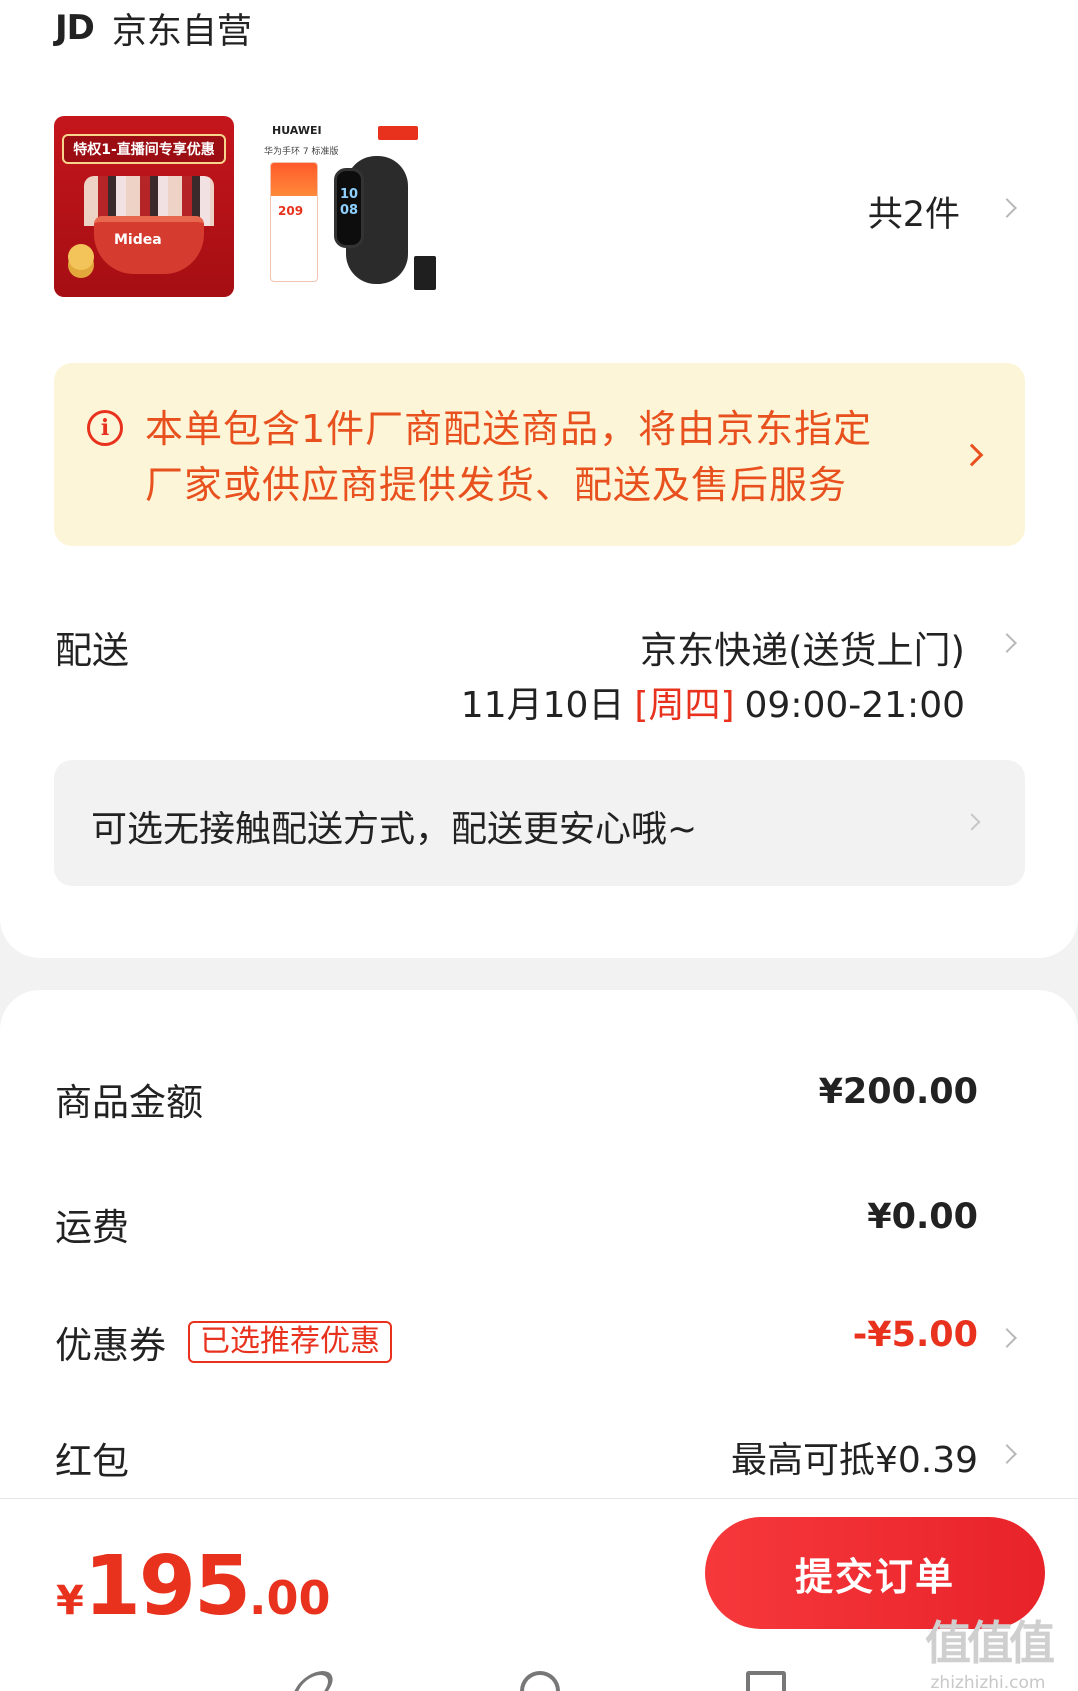 This screenshot has width=1078, height=1691. I want to click on info-icon: i, so click(105, 428).